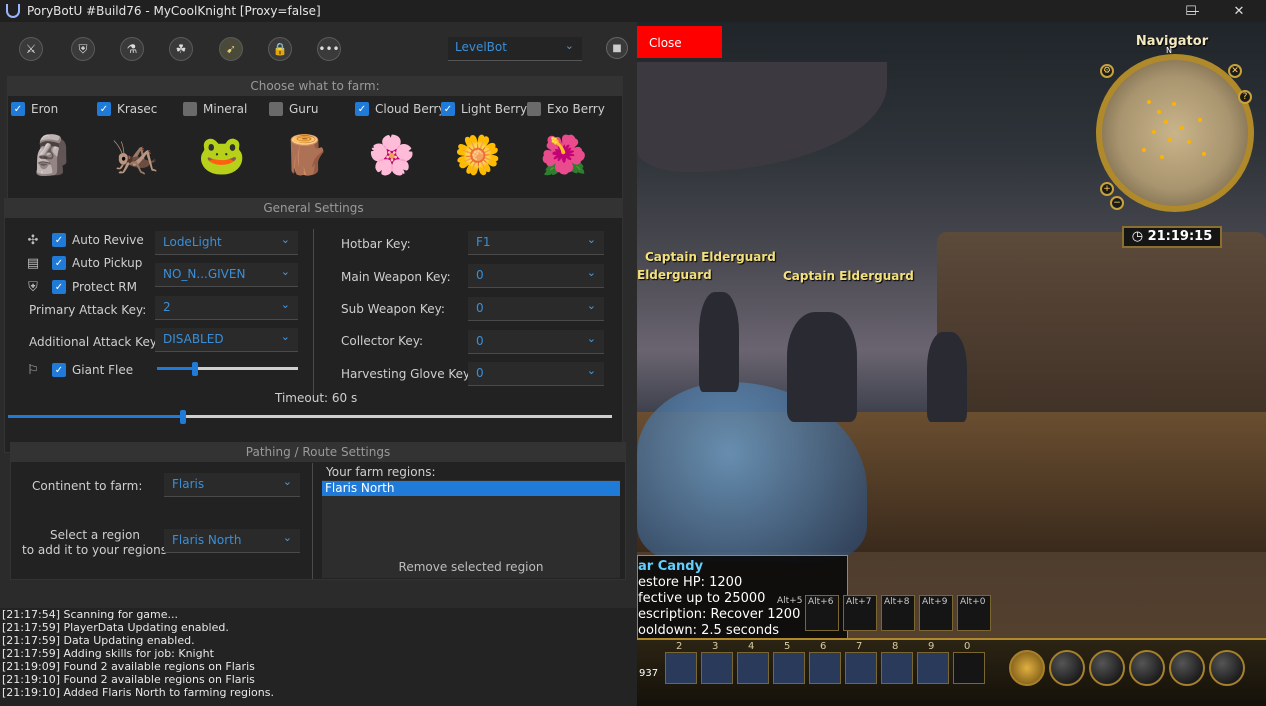 This screenshot has width=1266, height=706. I want to click on region-value: Flaris North, so click(207, 540).